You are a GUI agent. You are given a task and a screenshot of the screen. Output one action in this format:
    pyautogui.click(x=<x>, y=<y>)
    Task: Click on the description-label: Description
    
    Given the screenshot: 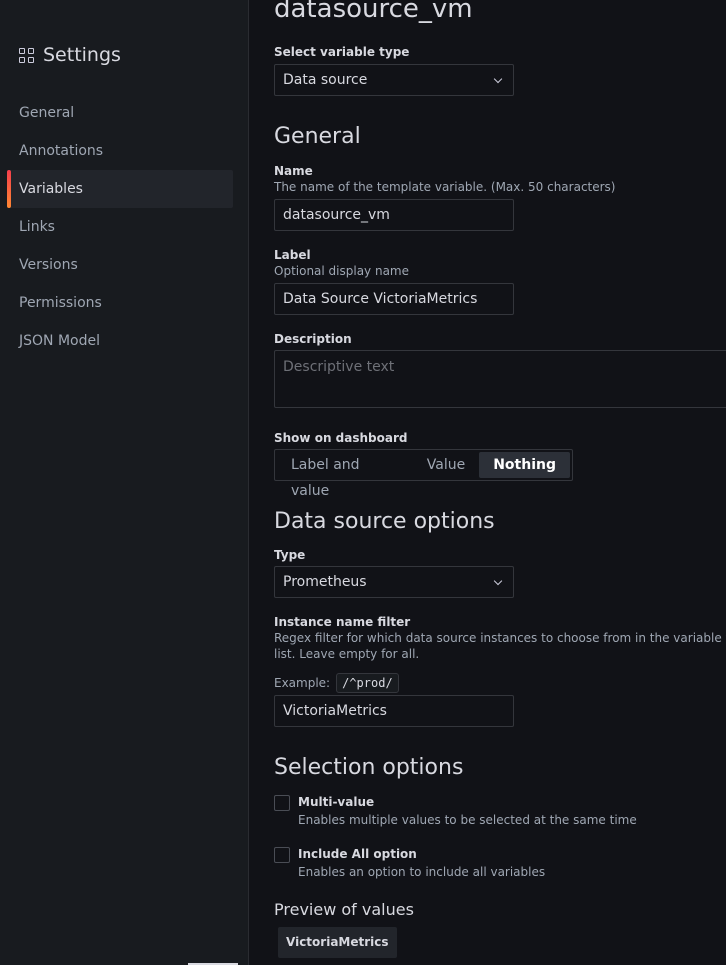 What is the action you would take?
    pyautogui.click(x=313, y=339)
    